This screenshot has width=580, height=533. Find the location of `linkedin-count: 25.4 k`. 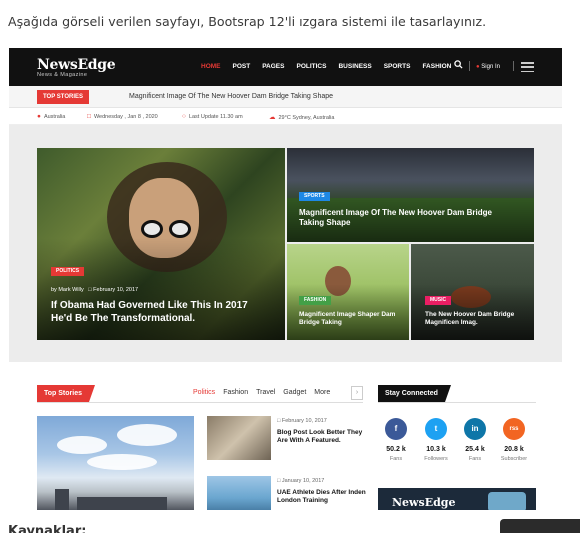

linkedin-count: 25.4 k is located at coordinates (475, 449).